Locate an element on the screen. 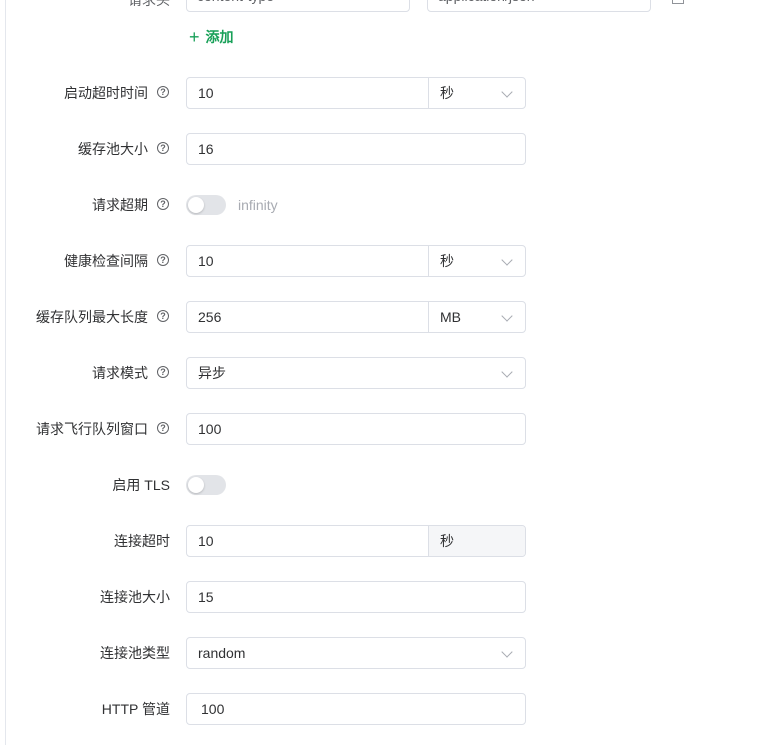 The width and height of the screenshot is (782, 745). field-label: 健康检查间隔 is located at coordinates (106, 261).